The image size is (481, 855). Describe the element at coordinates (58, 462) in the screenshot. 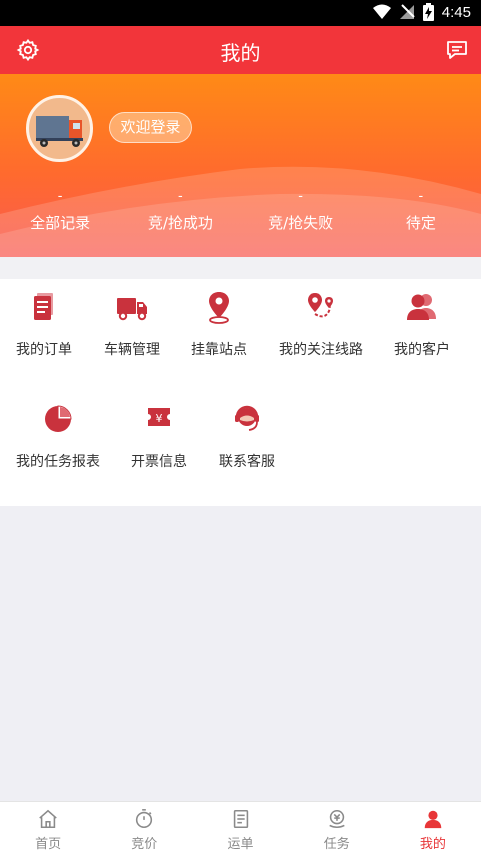

I see `menu-item-label: 我的任务报表` at that location.